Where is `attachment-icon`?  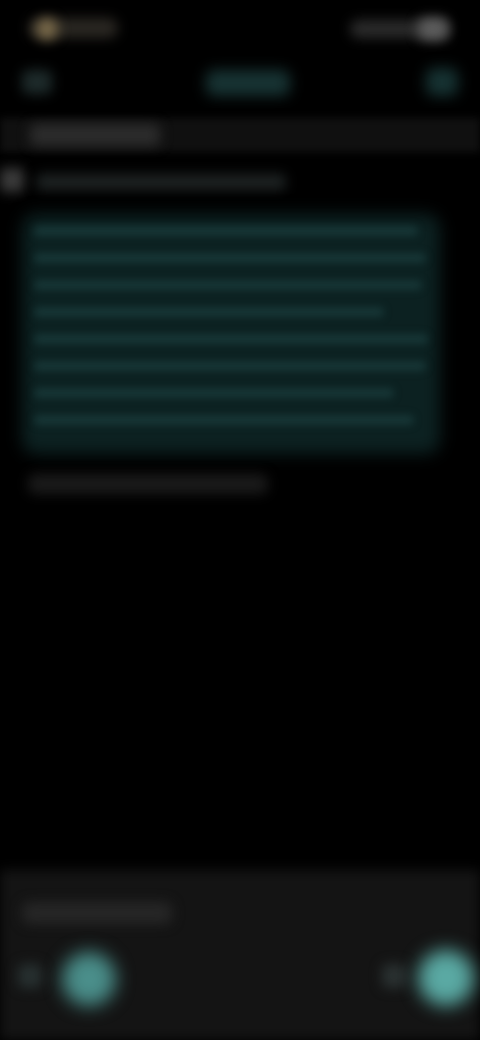 attachment-icon is located at coordinates (30, 976).